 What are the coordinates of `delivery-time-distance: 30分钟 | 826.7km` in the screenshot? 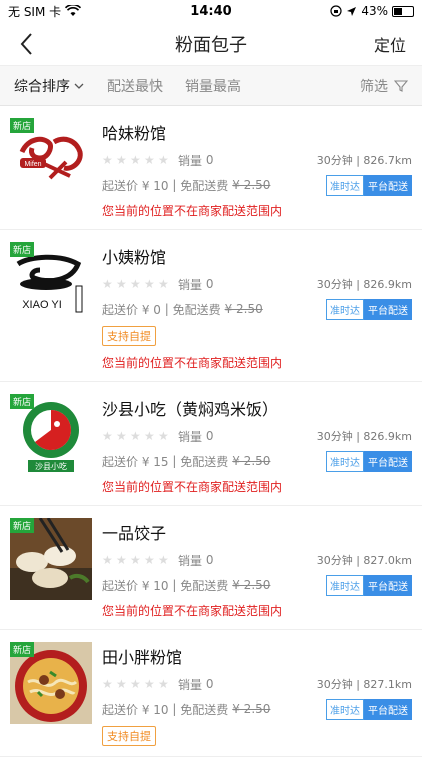 It's located at (364, 160).